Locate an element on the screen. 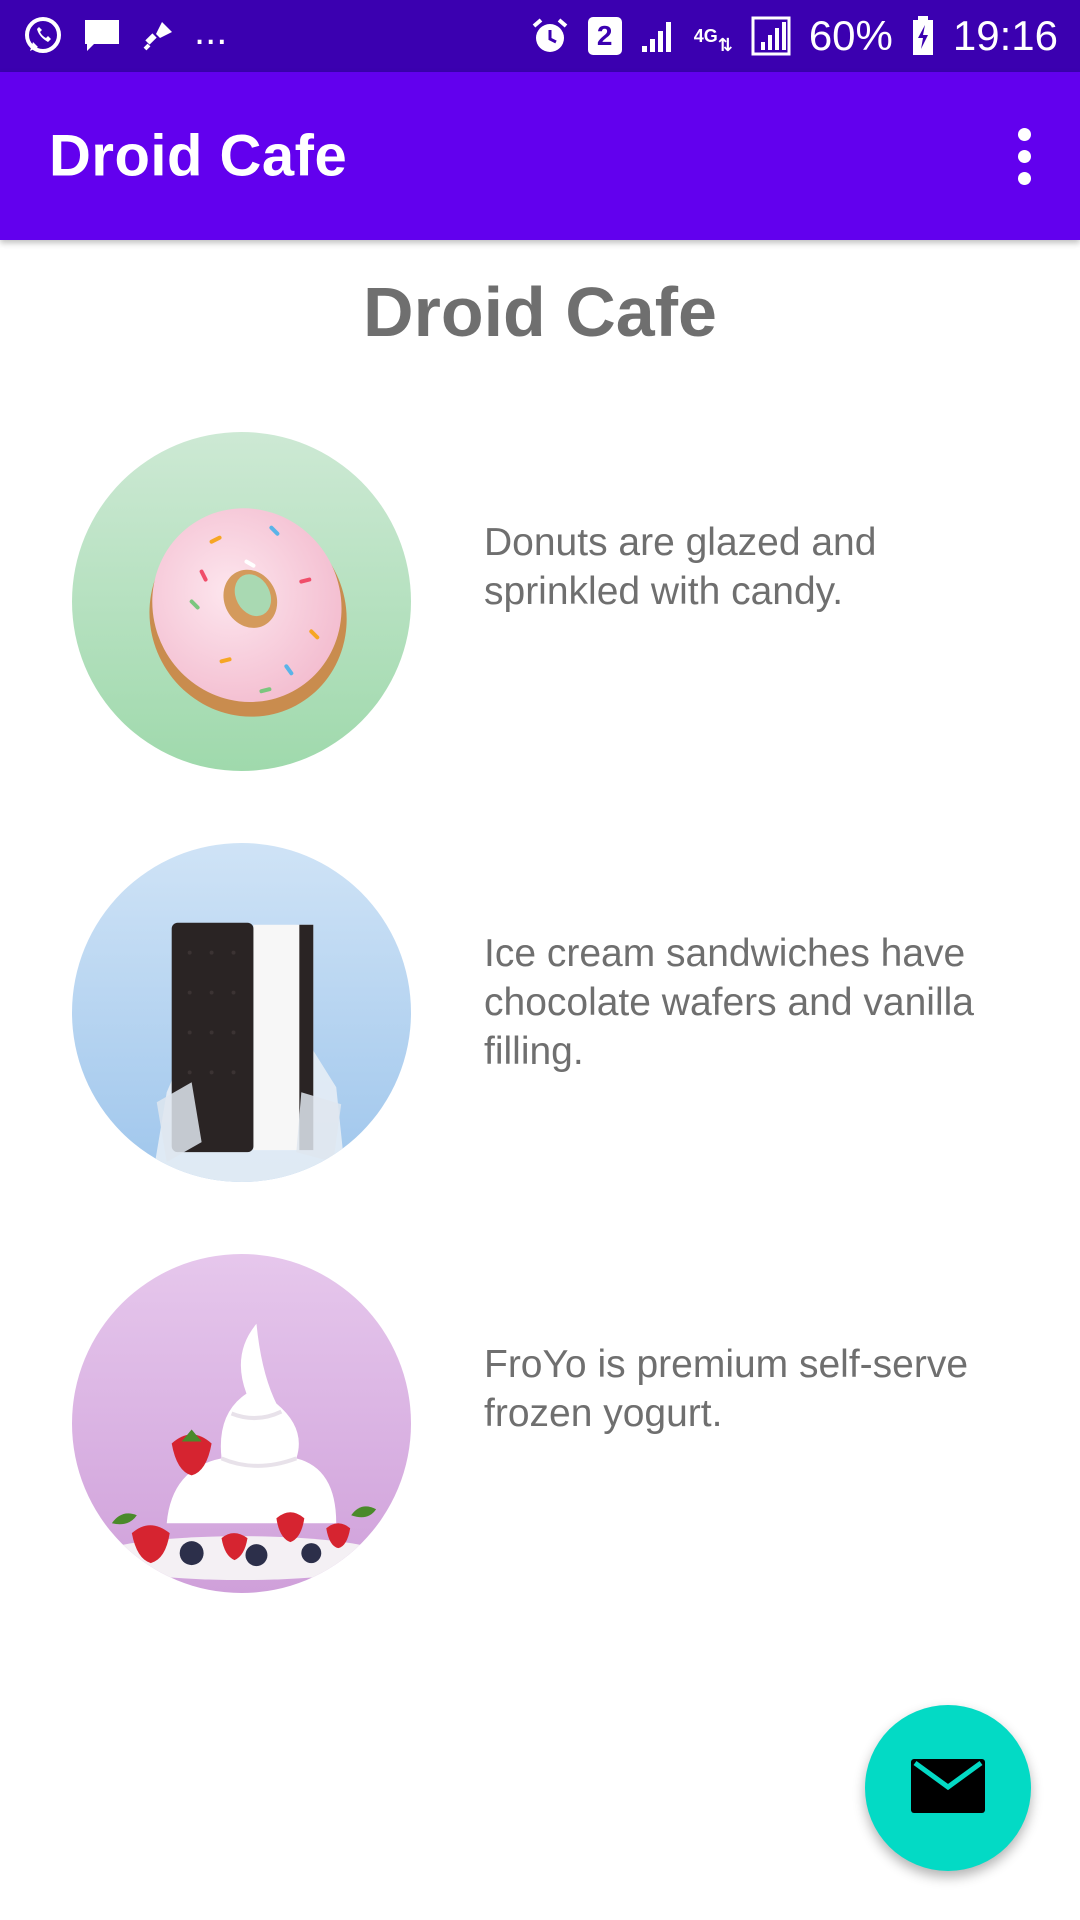 The image size is (1080, 1920). message-icon is located at coordinates (102, 36).